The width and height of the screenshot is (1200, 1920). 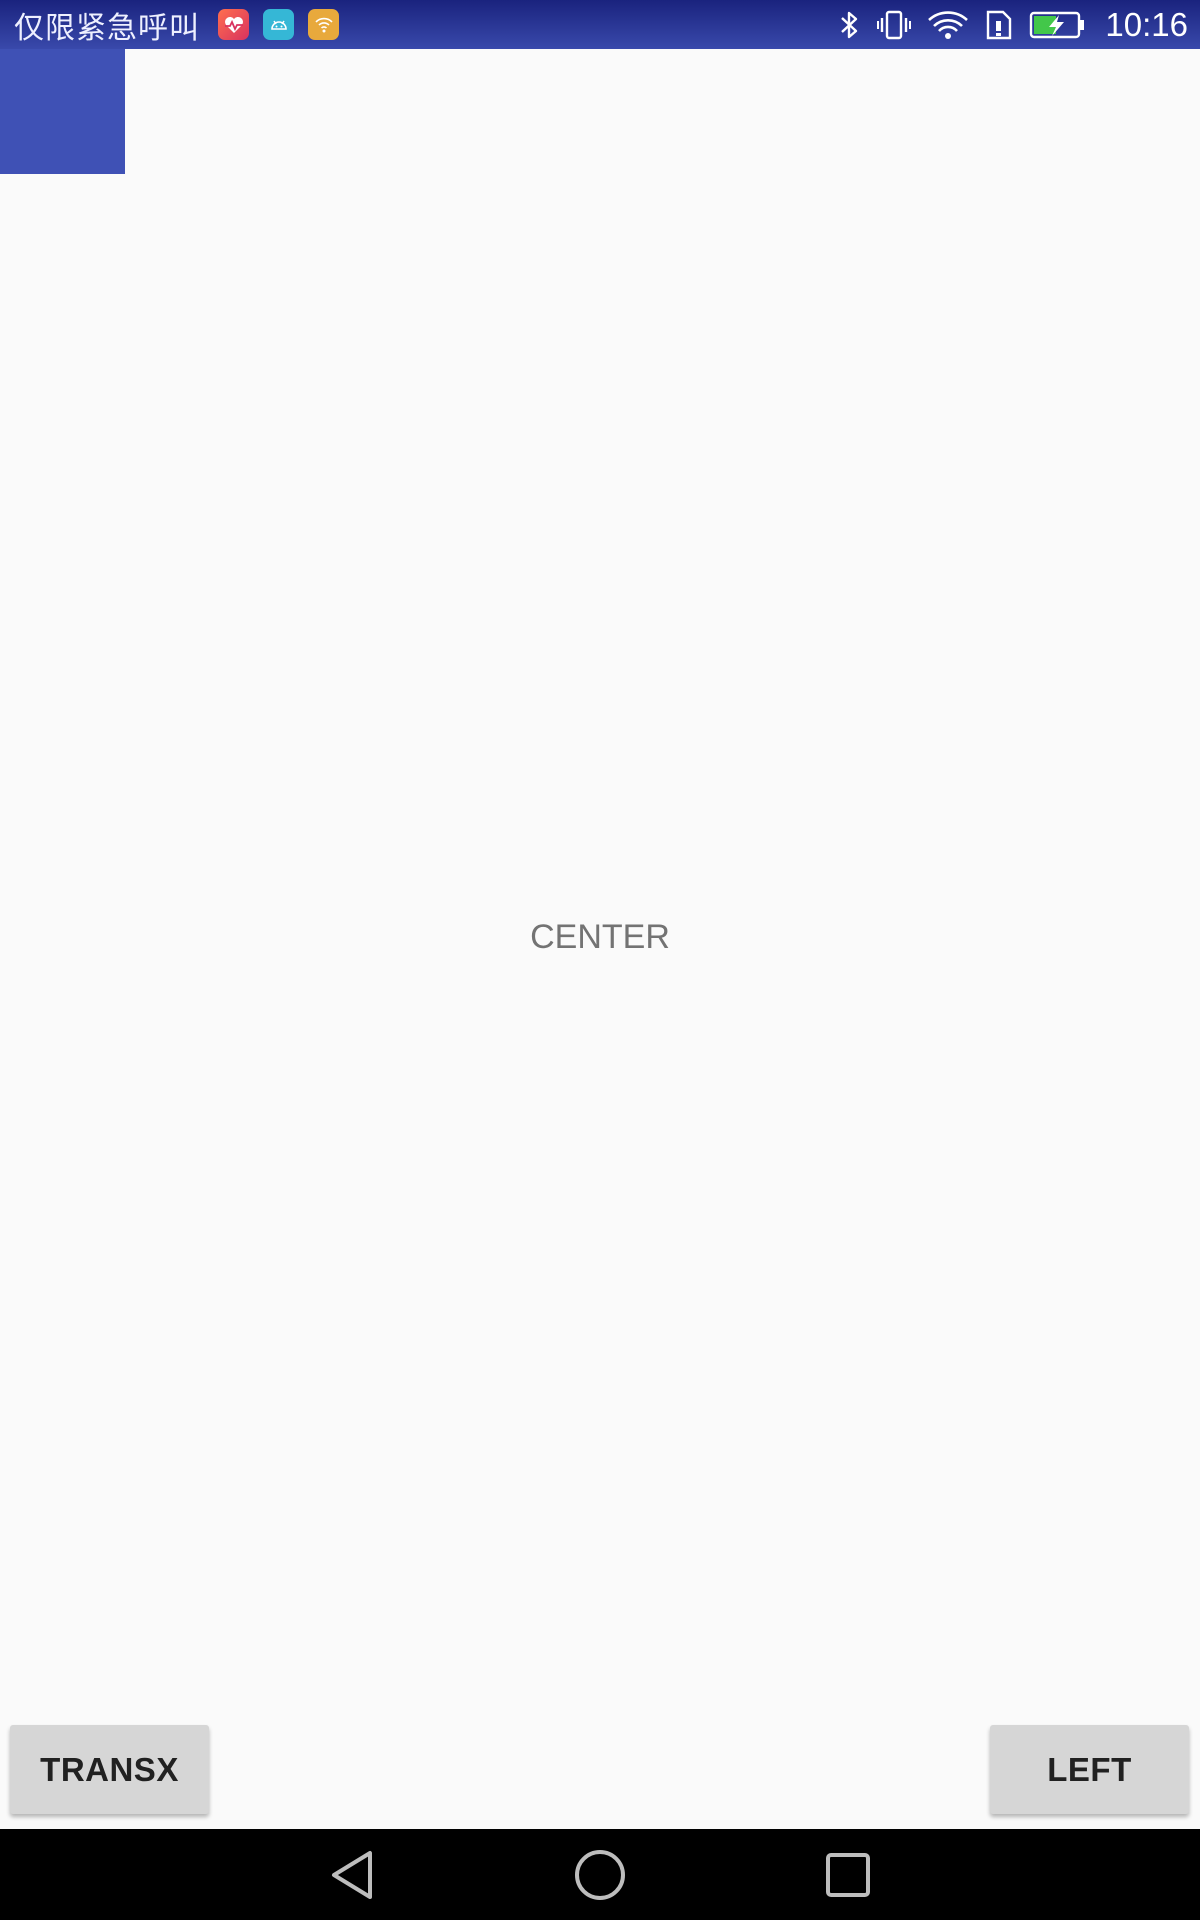 I want to click on wifi-icon, so click(x=948, y=25).